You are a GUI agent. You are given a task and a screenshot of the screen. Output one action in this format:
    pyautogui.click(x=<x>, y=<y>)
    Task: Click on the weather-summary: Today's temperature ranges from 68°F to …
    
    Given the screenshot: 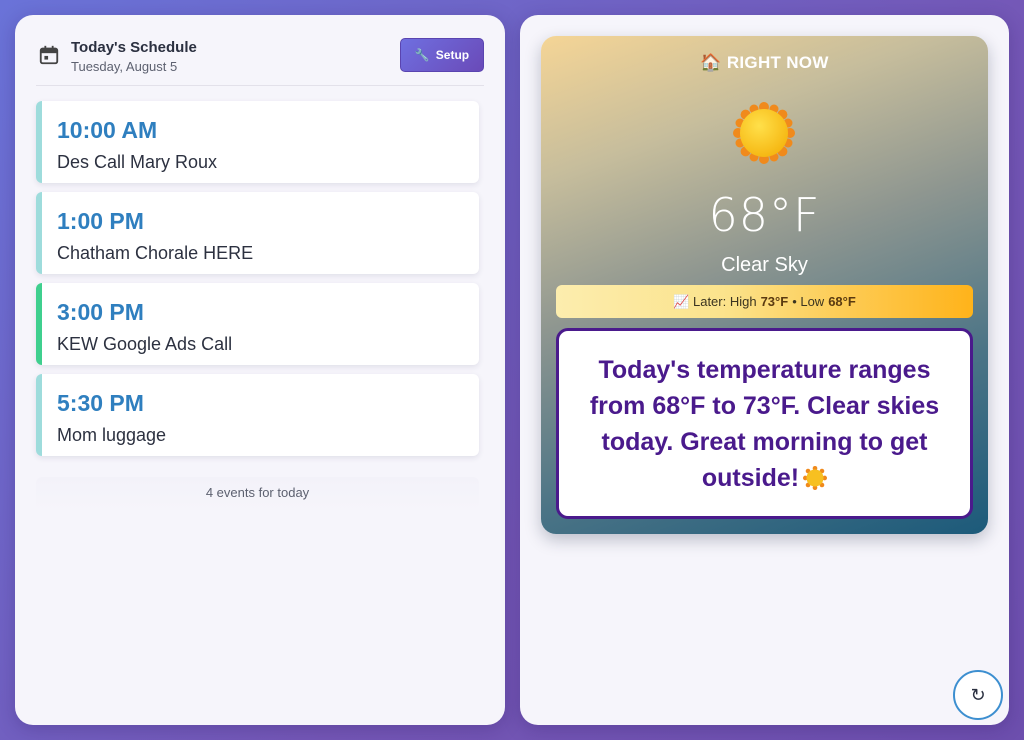 What is the action you would take?
    pyautogui.click(x=764, y=424)
    